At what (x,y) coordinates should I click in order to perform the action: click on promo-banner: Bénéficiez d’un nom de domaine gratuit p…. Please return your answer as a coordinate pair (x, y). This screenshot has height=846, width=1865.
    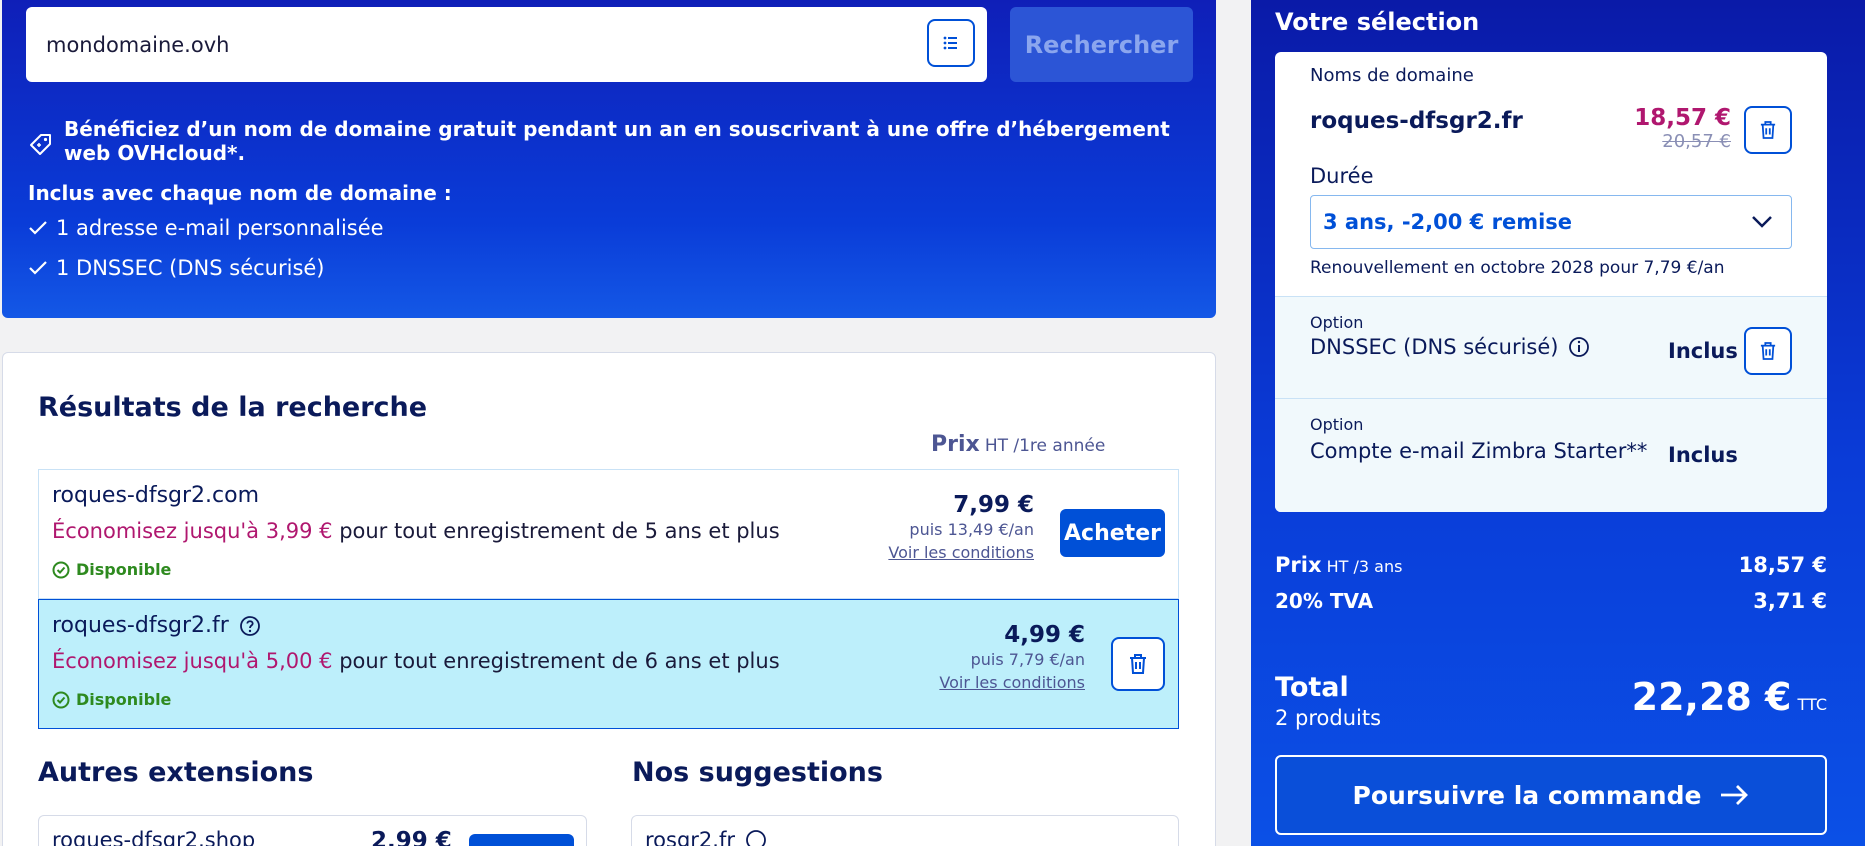
    Looking at the image, I should click on (613, 141).